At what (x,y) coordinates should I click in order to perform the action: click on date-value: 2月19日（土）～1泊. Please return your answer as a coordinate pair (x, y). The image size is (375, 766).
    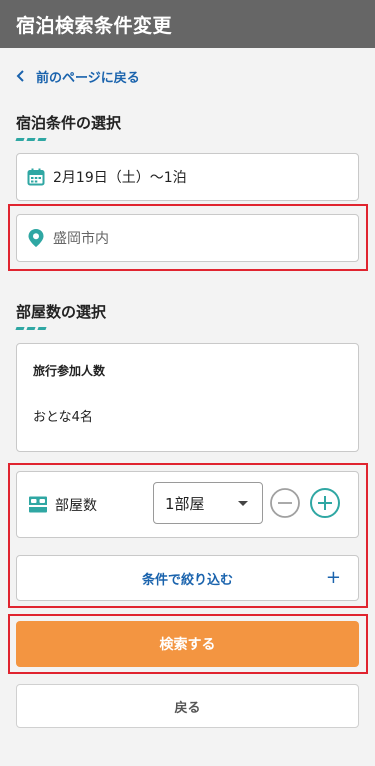
    Looking at the image, I should click on (120, 178).